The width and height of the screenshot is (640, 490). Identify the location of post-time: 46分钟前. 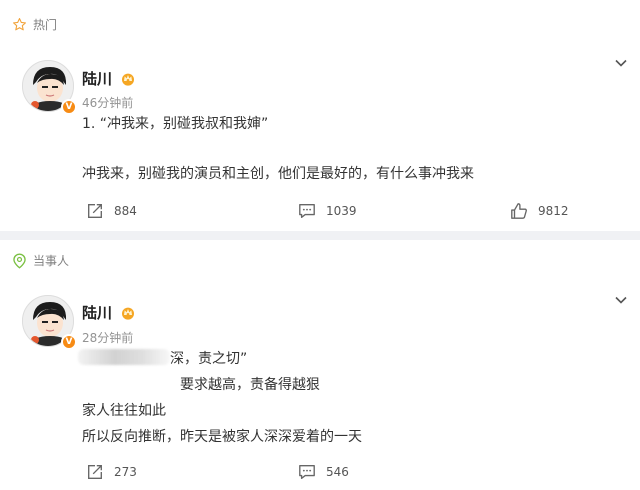
(107, 102).